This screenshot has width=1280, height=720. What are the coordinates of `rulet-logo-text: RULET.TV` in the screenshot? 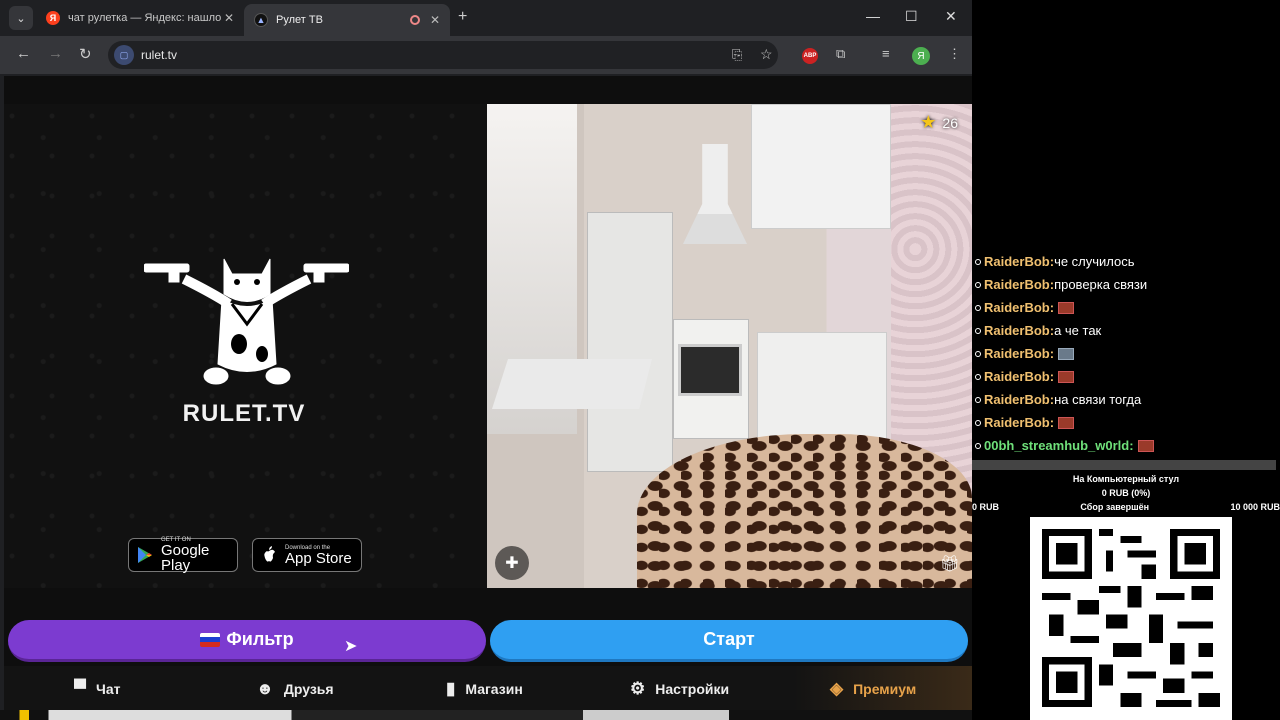 It's located at (244, 413).